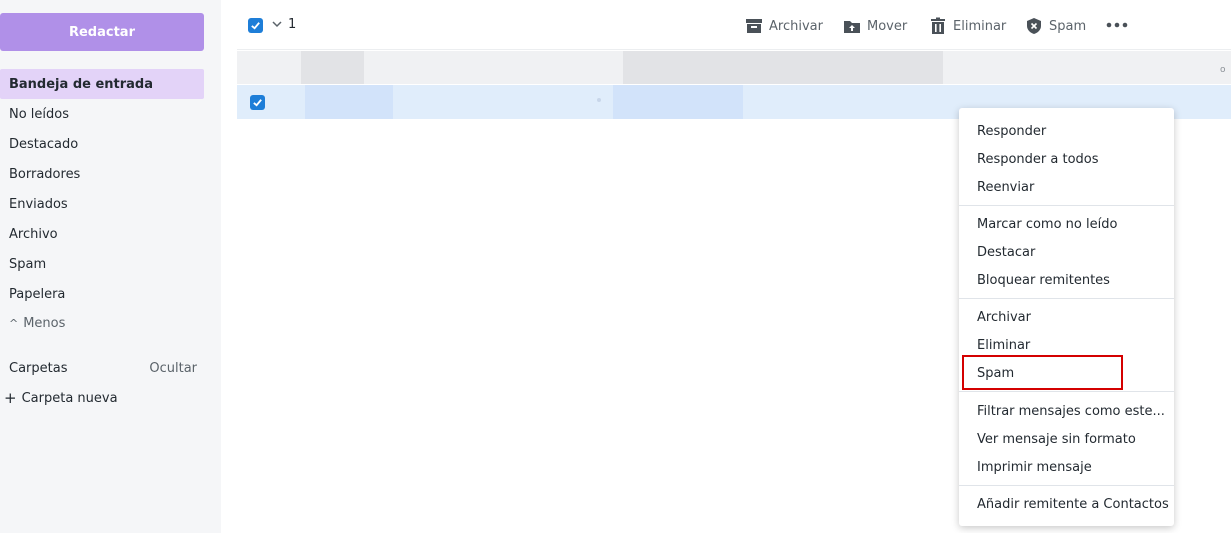 The height and width of the screenshot is (533, 1231). I want to click on archive-icon, so click(754, 26).